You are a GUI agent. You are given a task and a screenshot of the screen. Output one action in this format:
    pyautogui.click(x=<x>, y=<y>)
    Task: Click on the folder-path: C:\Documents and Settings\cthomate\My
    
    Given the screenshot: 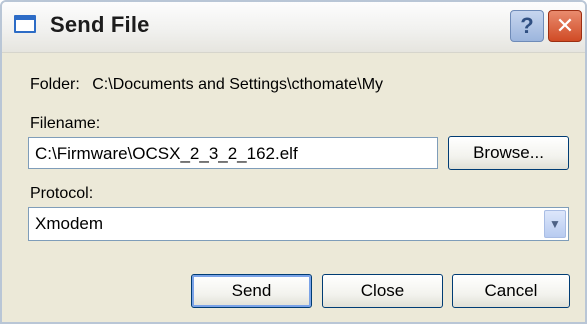 What is the action you would take?
    pyautogui.click(x=238, y=84)
    